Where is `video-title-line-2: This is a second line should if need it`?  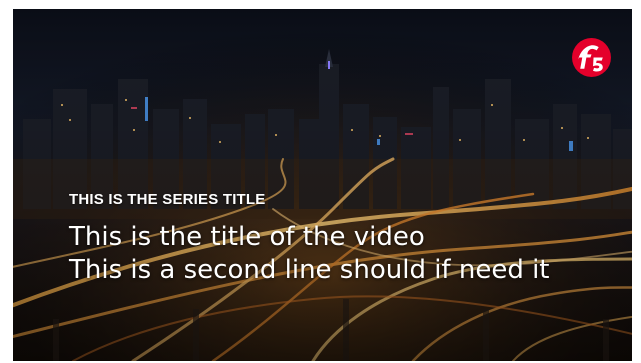
video-title-line-2: This is a second line should if need it is located at coordinates (309, 270).